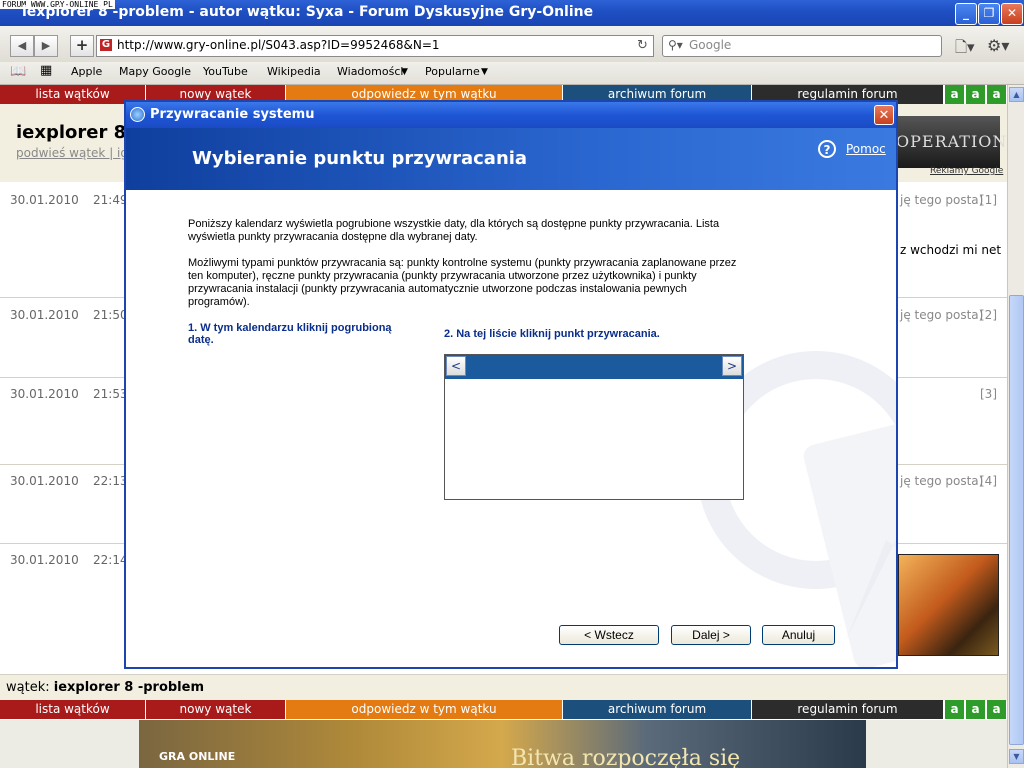  I want to click on search-icon: ⚲▾, so click(675, 45).